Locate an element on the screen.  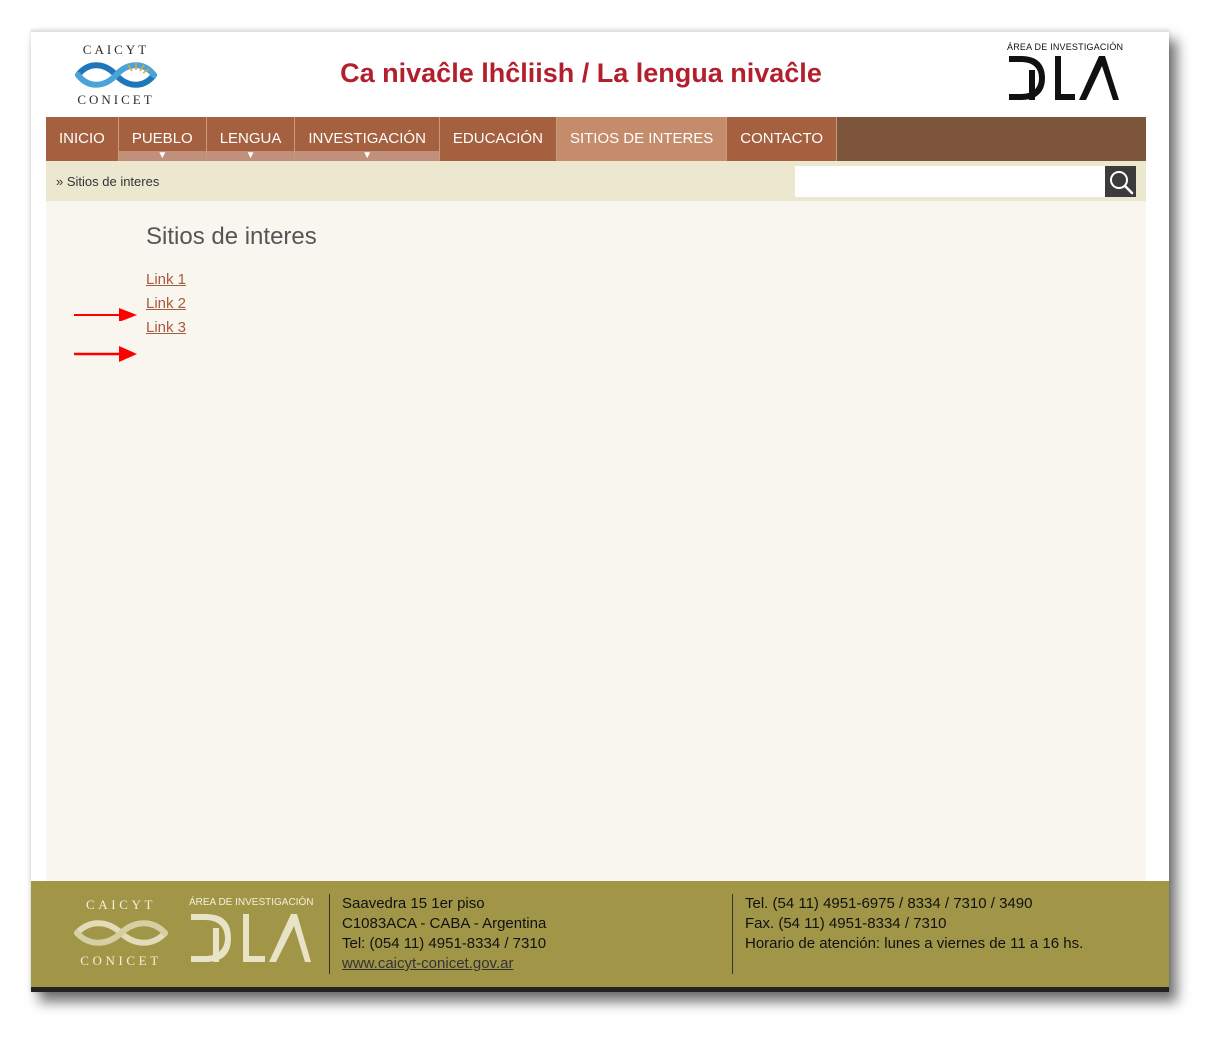
nav-label: PUEBLO is located at coordinates (162, 138).